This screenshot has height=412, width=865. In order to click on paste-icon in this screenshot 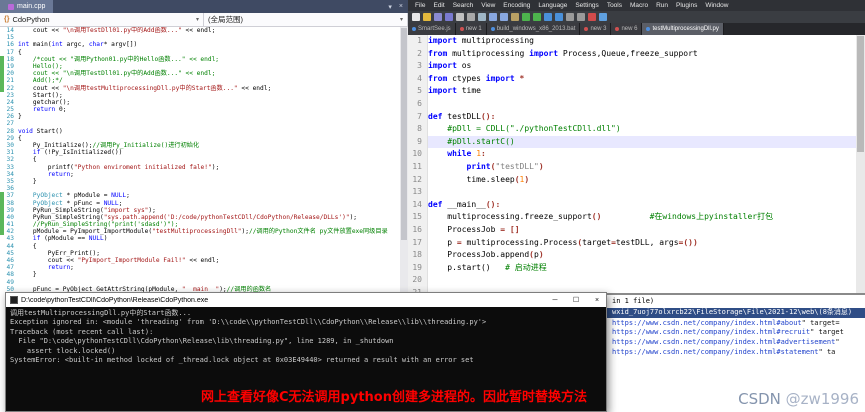, I will do `click(515, 17)`.